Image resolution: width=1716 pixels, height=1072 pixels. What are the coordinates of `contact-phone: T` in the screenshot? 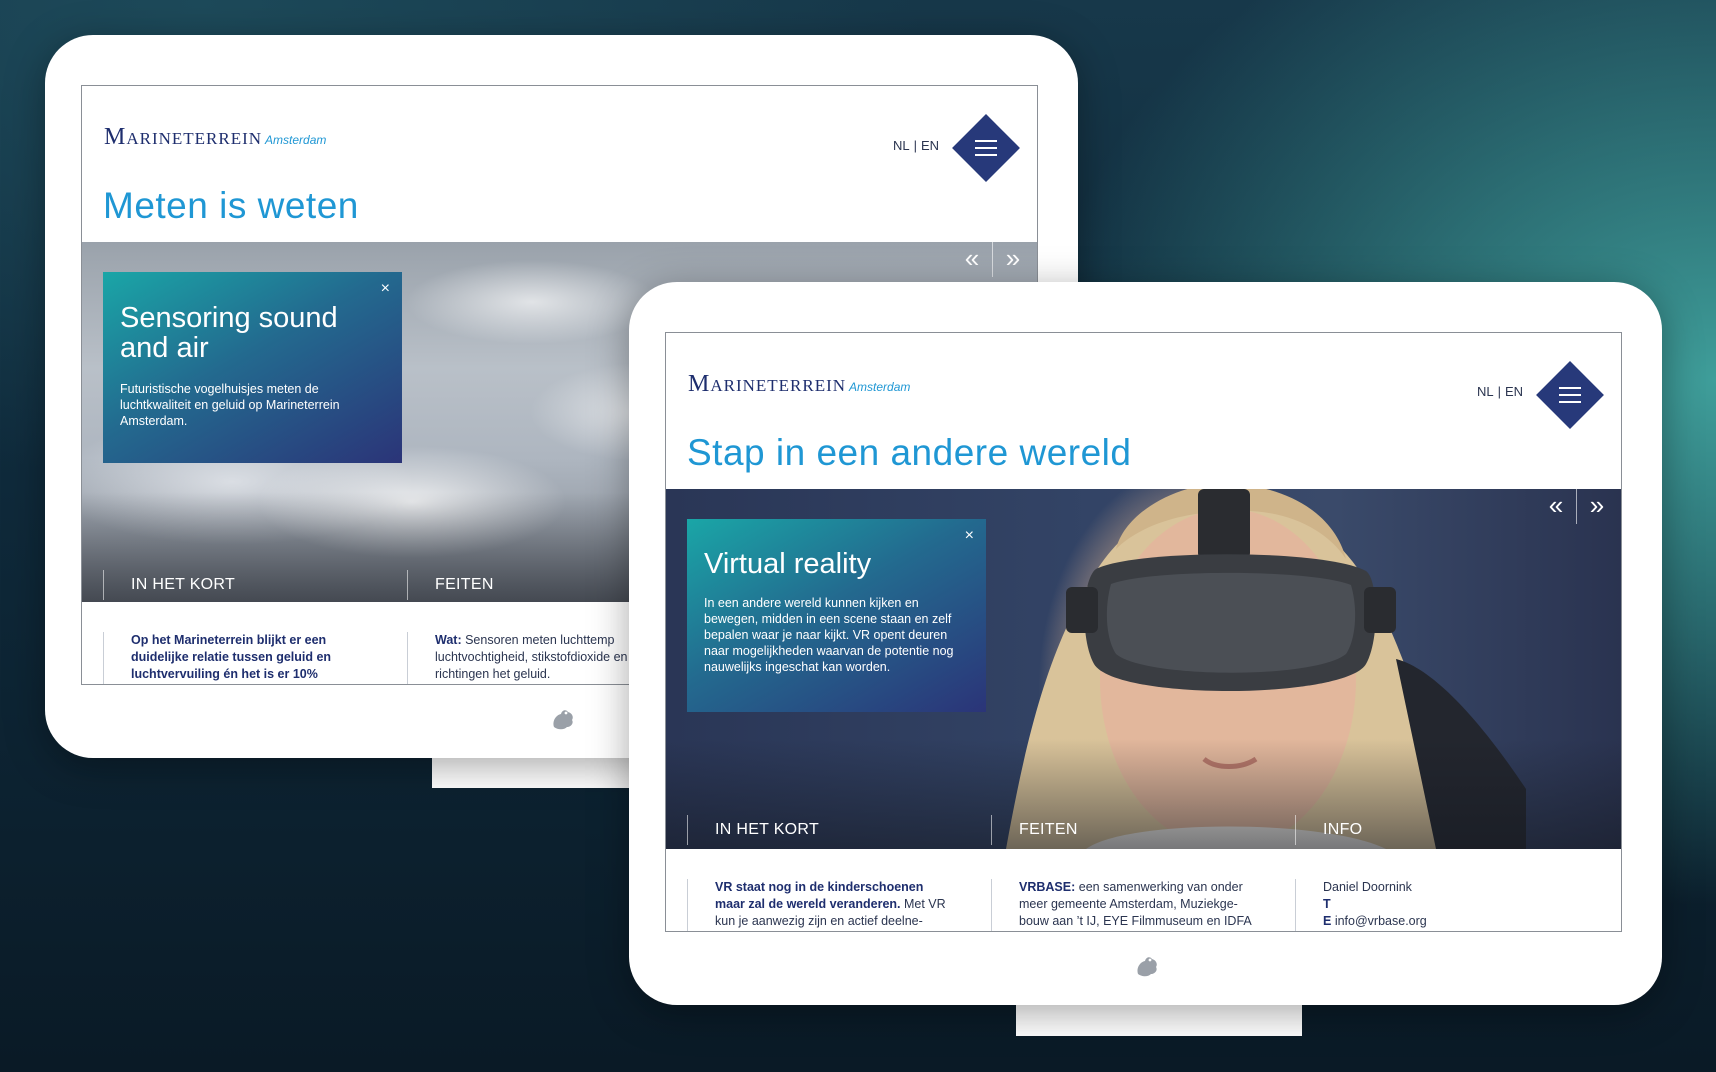 It's located at (1443, 904).